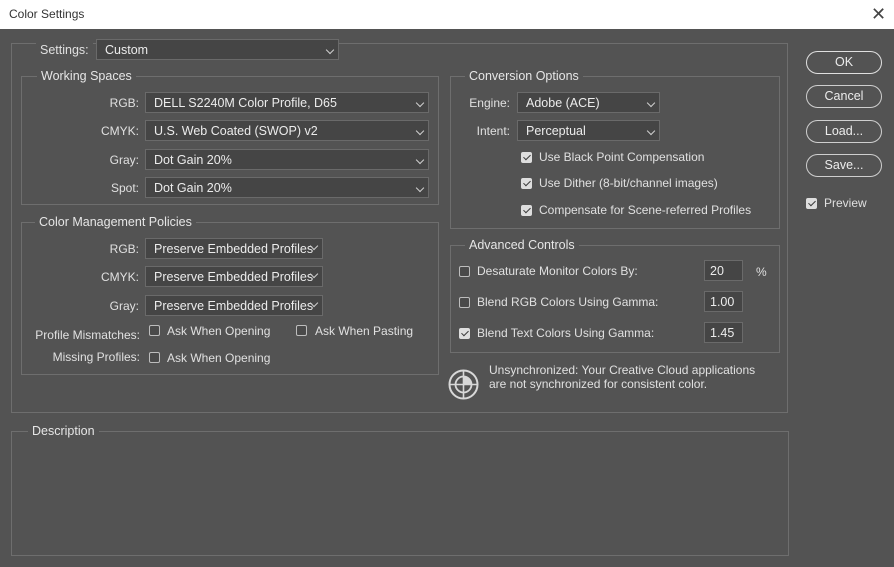  I want to click on ws-rgb-select: DELL S2240M Color Profile, D65, so click(287, 102).